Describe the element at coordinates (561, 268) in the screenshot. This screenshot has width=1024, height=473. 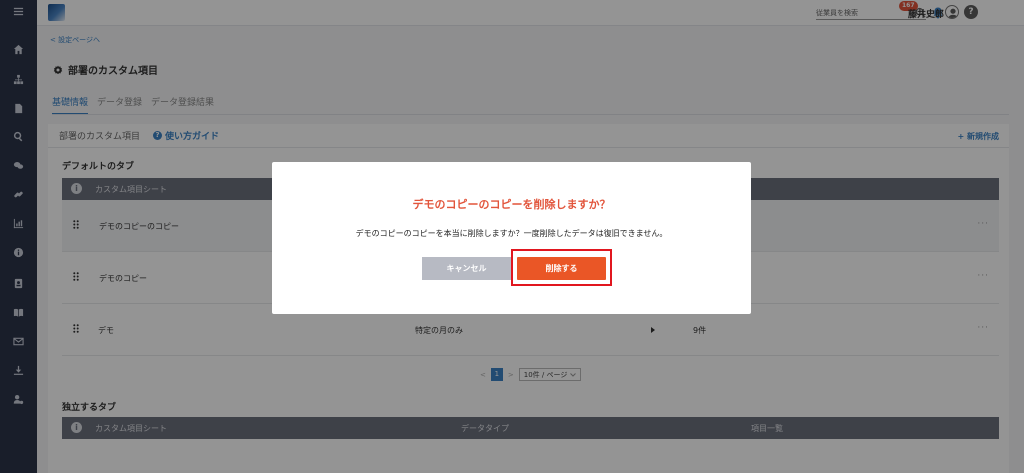
I see `delete-button: 削除する` at that location.